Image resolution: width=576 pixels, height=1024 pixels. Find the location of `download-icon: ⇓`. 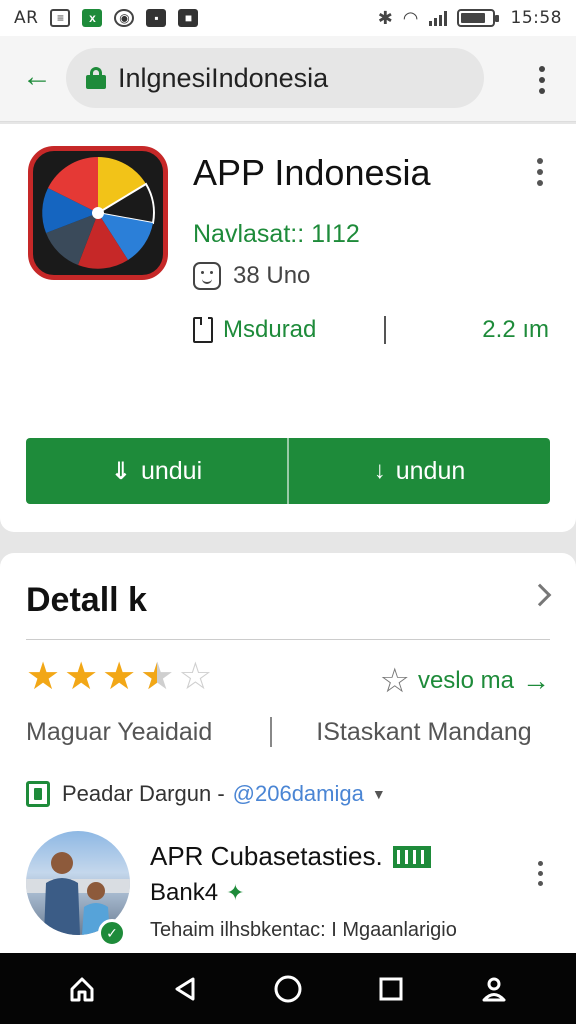

download-icon: ⇓ is located at coordinates (120, 471).